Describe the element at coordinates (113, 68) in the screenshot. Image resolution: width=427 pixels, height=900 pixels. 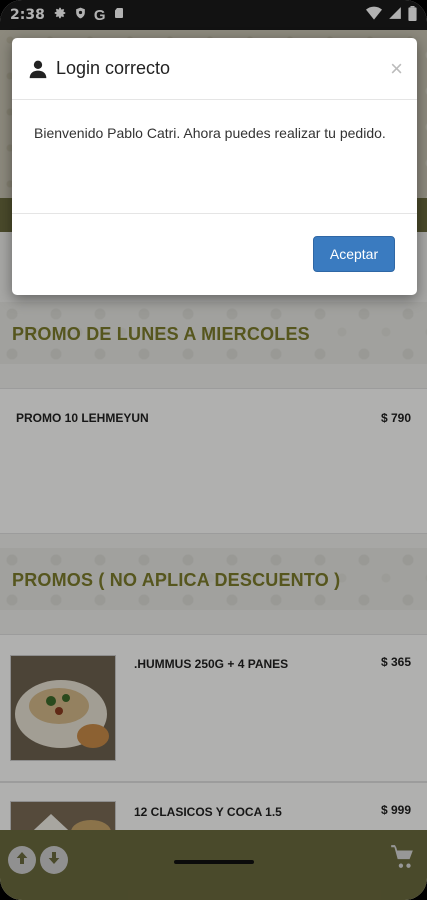
I see `dialog-title: Login correcto` at that location.